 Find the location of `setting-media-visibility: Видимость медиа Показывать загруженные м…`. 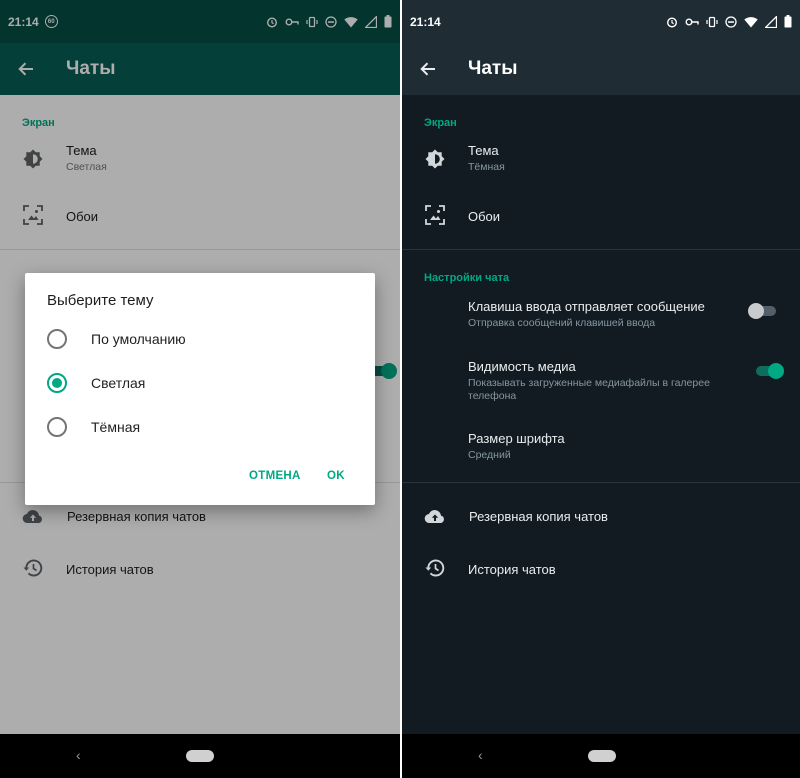

setting-media-visibility: Видимость медиа Показывать загруженные м… is located at coordinates (601, 381).